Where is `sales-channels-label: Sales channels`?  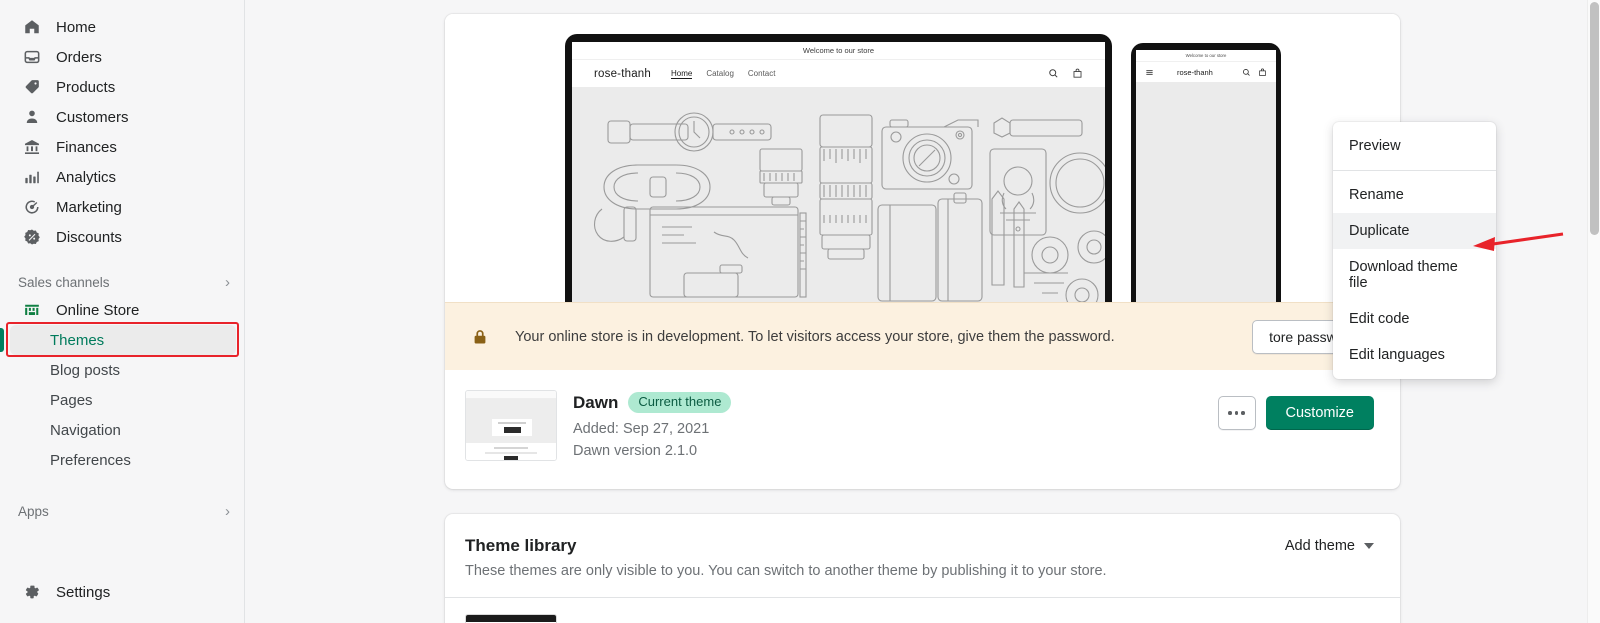
sales-channels-label: Sales channels is located at coordinates (64, 282).